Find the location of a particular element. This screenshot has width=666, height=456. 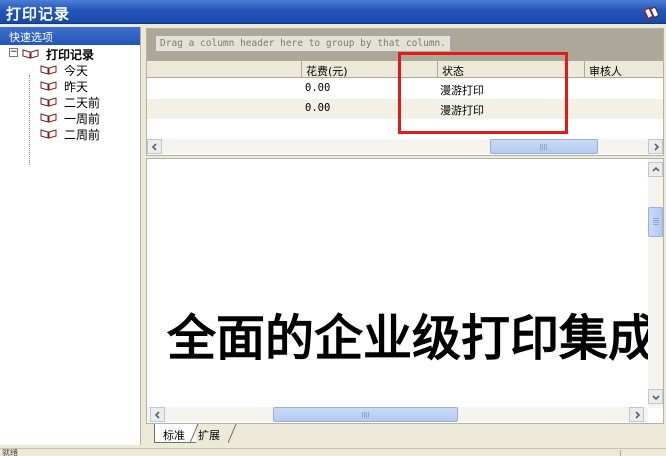

arrow-down-icon is located at coordinates (656, 398).